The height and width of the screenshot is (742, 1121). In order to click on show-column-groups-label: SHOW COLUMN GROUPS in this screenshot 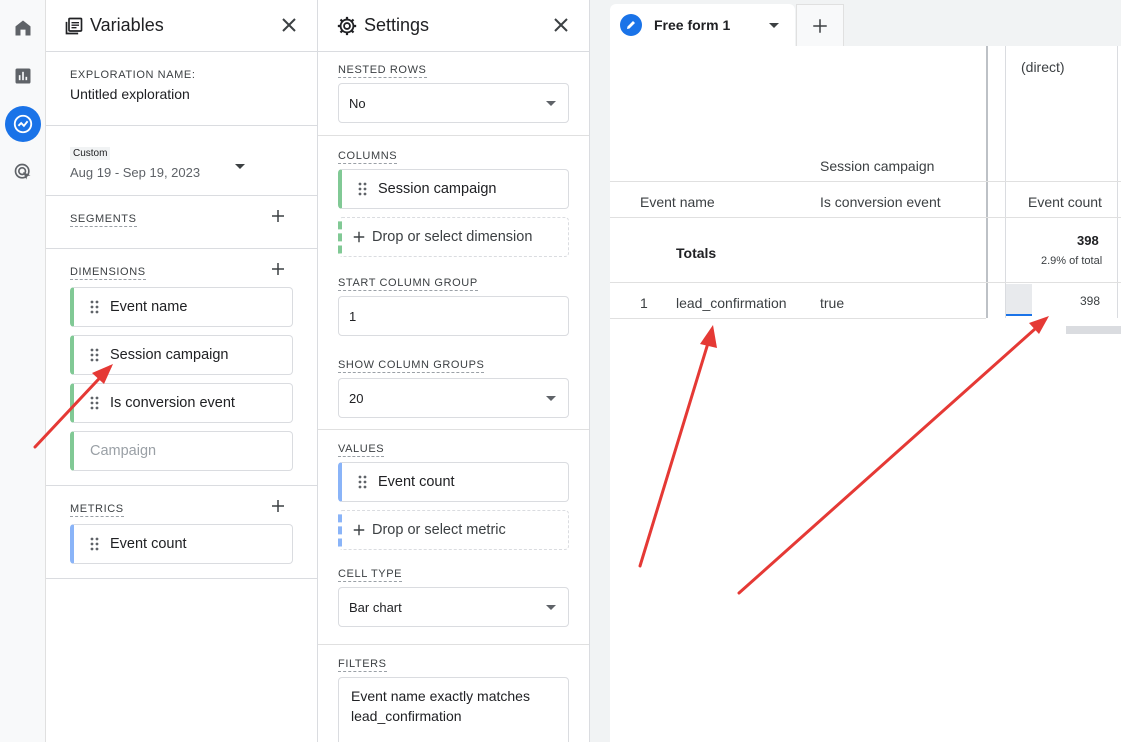, I will do `click(411, 366)`.